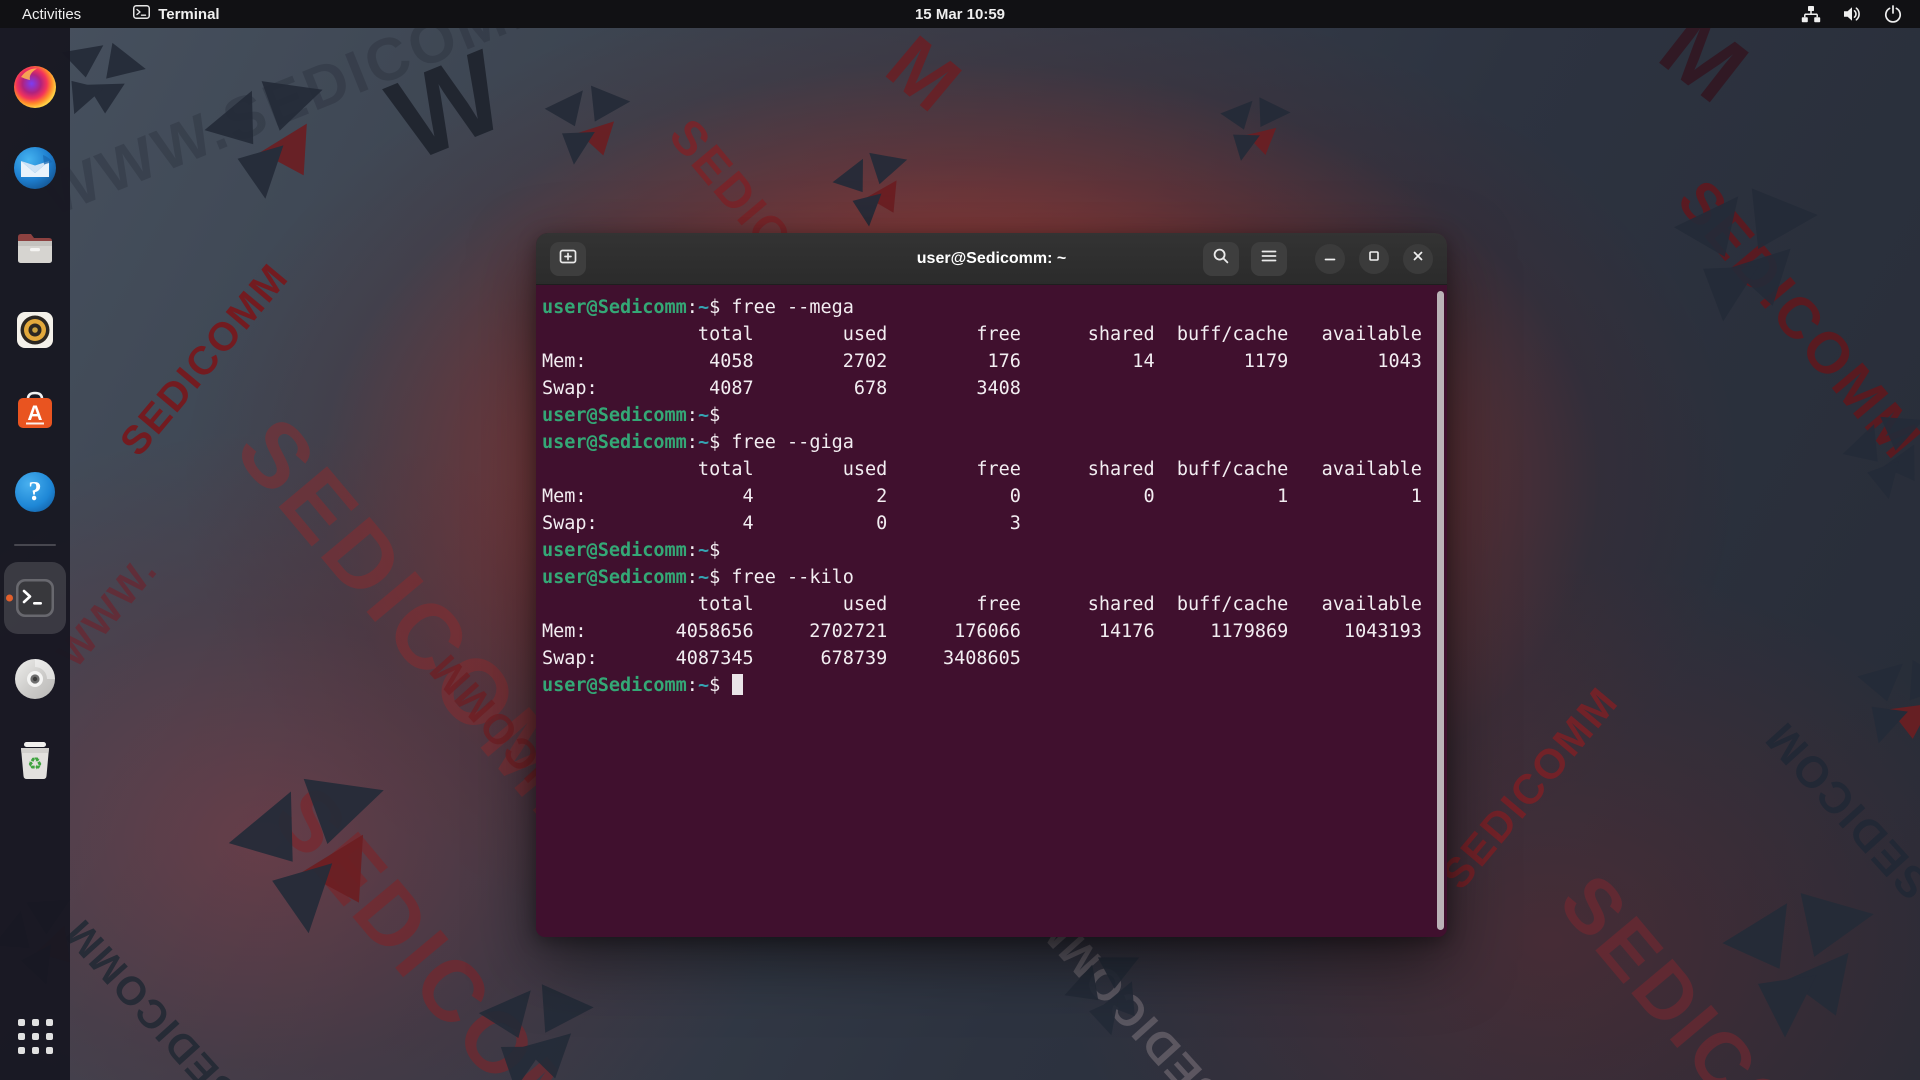  What do you see at coordinates (781, 388) in the screenshot?
I see `output-text: Swap: 4087 678 3408` at bounding box center [781, 388].